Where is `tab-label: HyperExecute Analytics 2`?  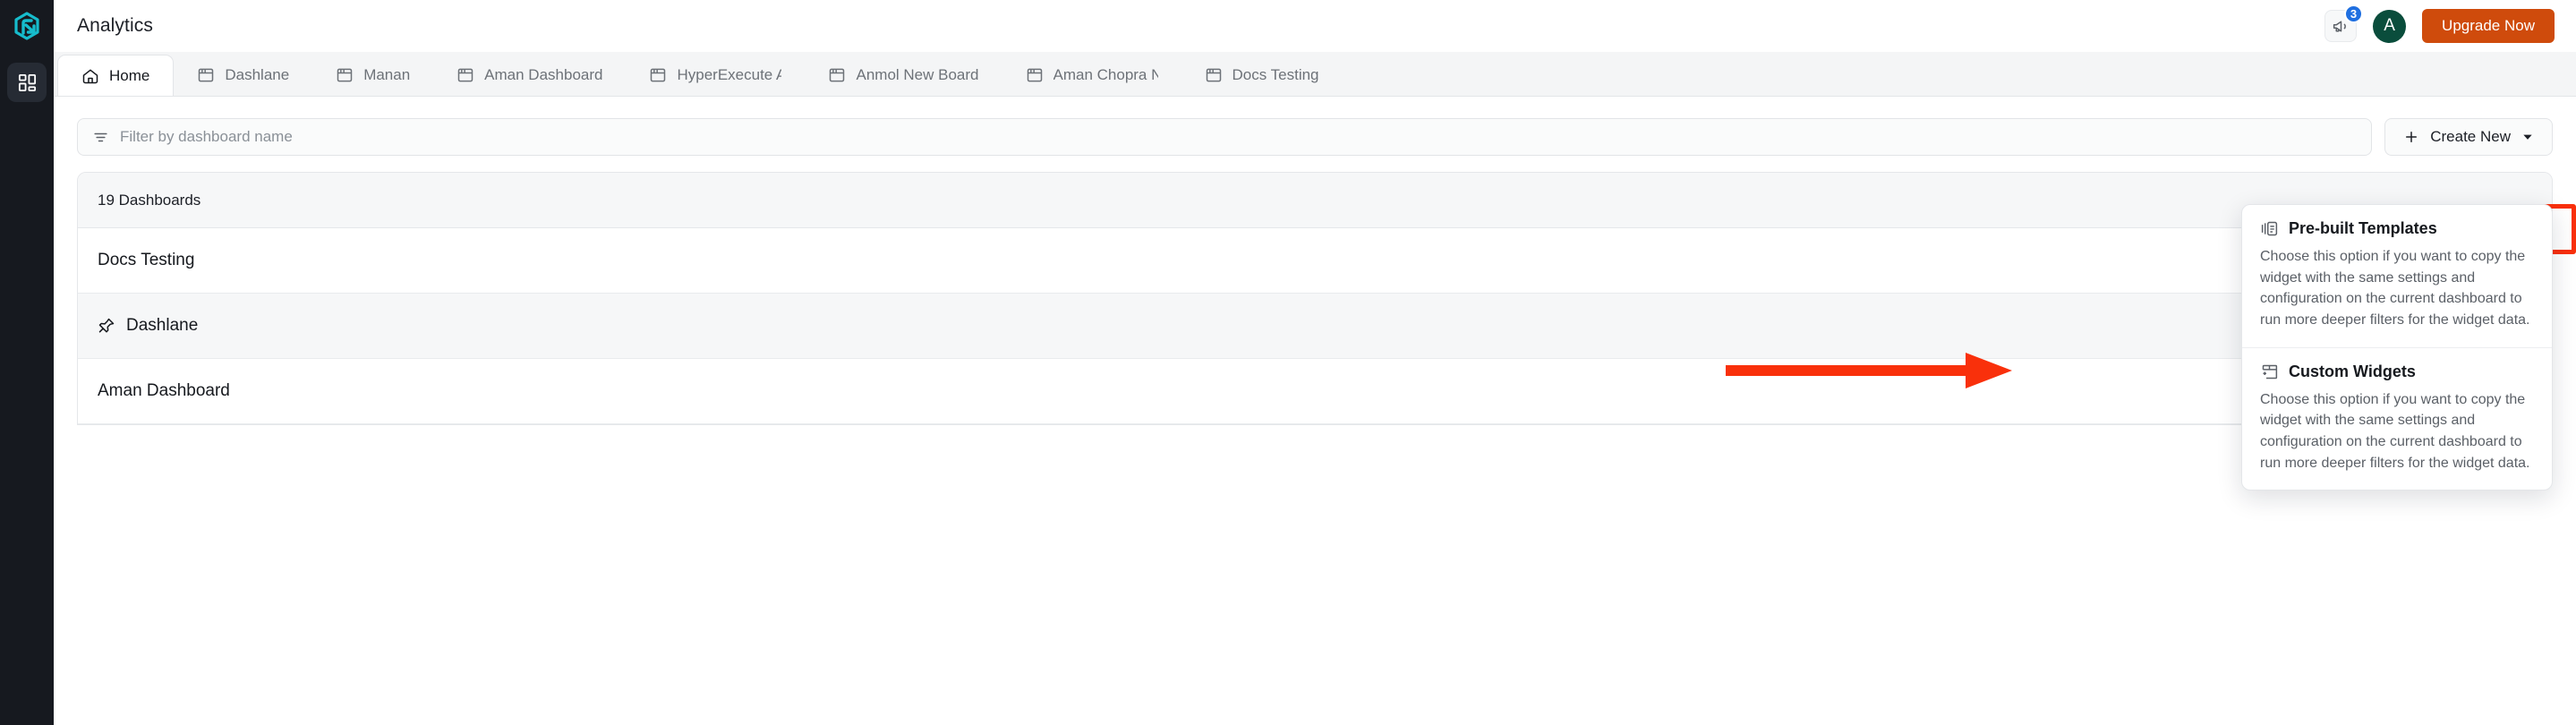
tab-label: HyperExecute Analytics 2 is located at coordinates (729, 74).